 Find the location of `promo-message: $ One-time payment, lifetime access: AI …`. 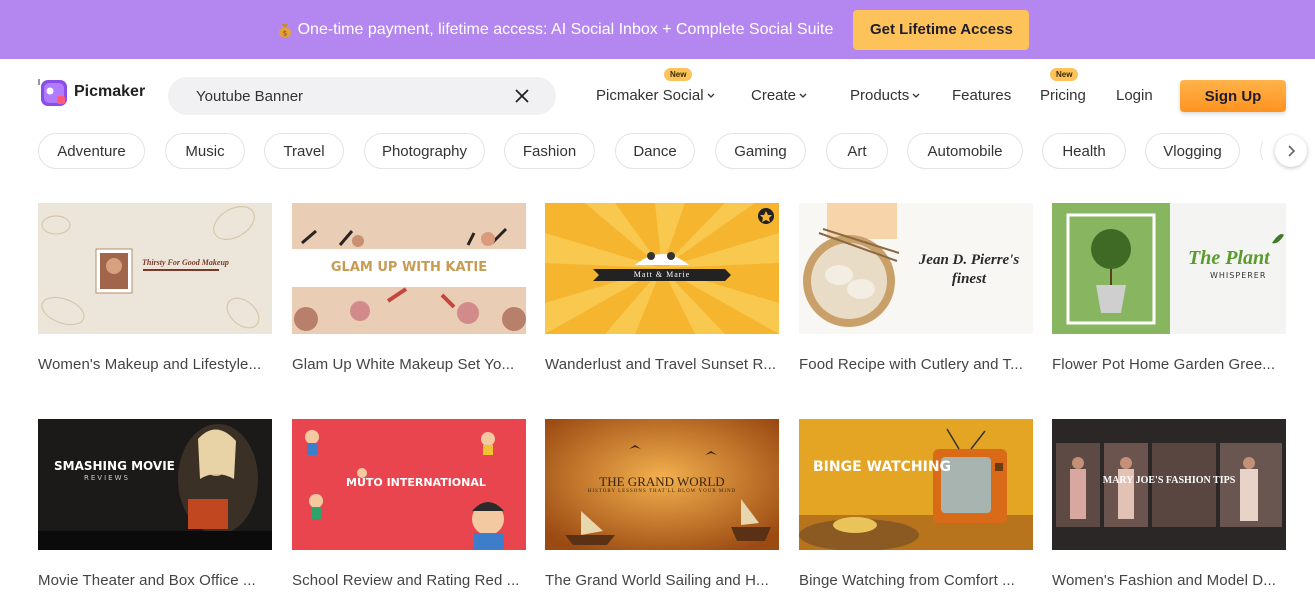

promo-message: $ One-time payment, lifetime access: AI … is located at coordinates (556, 29).